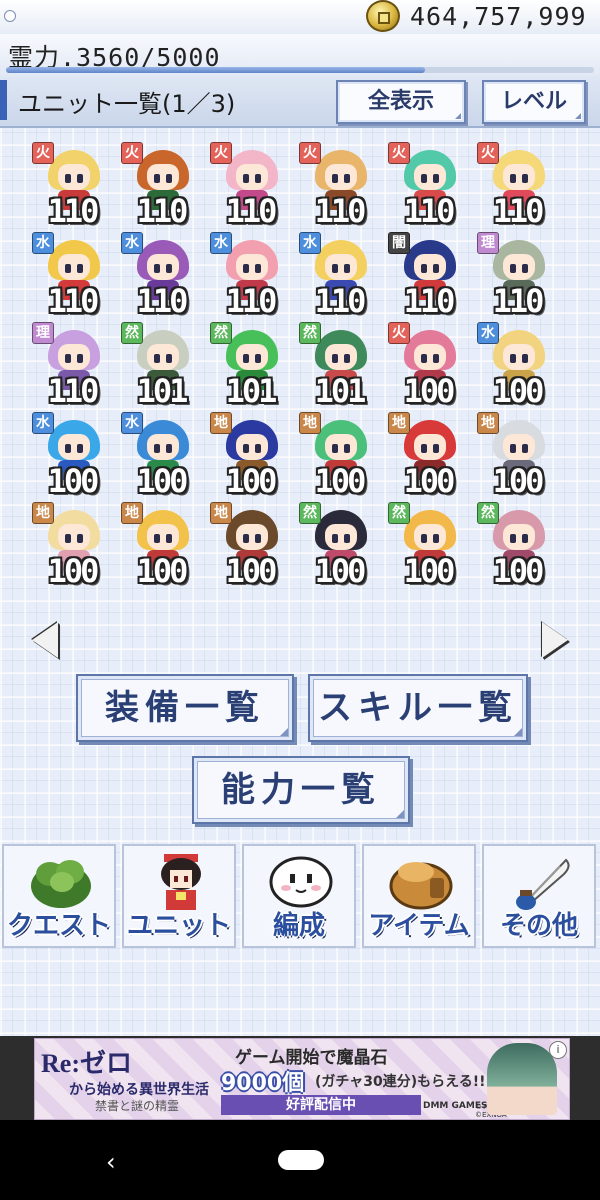 Image resolution: width=600 pixels, height=1200 pixels. I want to click on main-menu: クエスト ユニット 編成 アイテム その他, so click(300, 896).